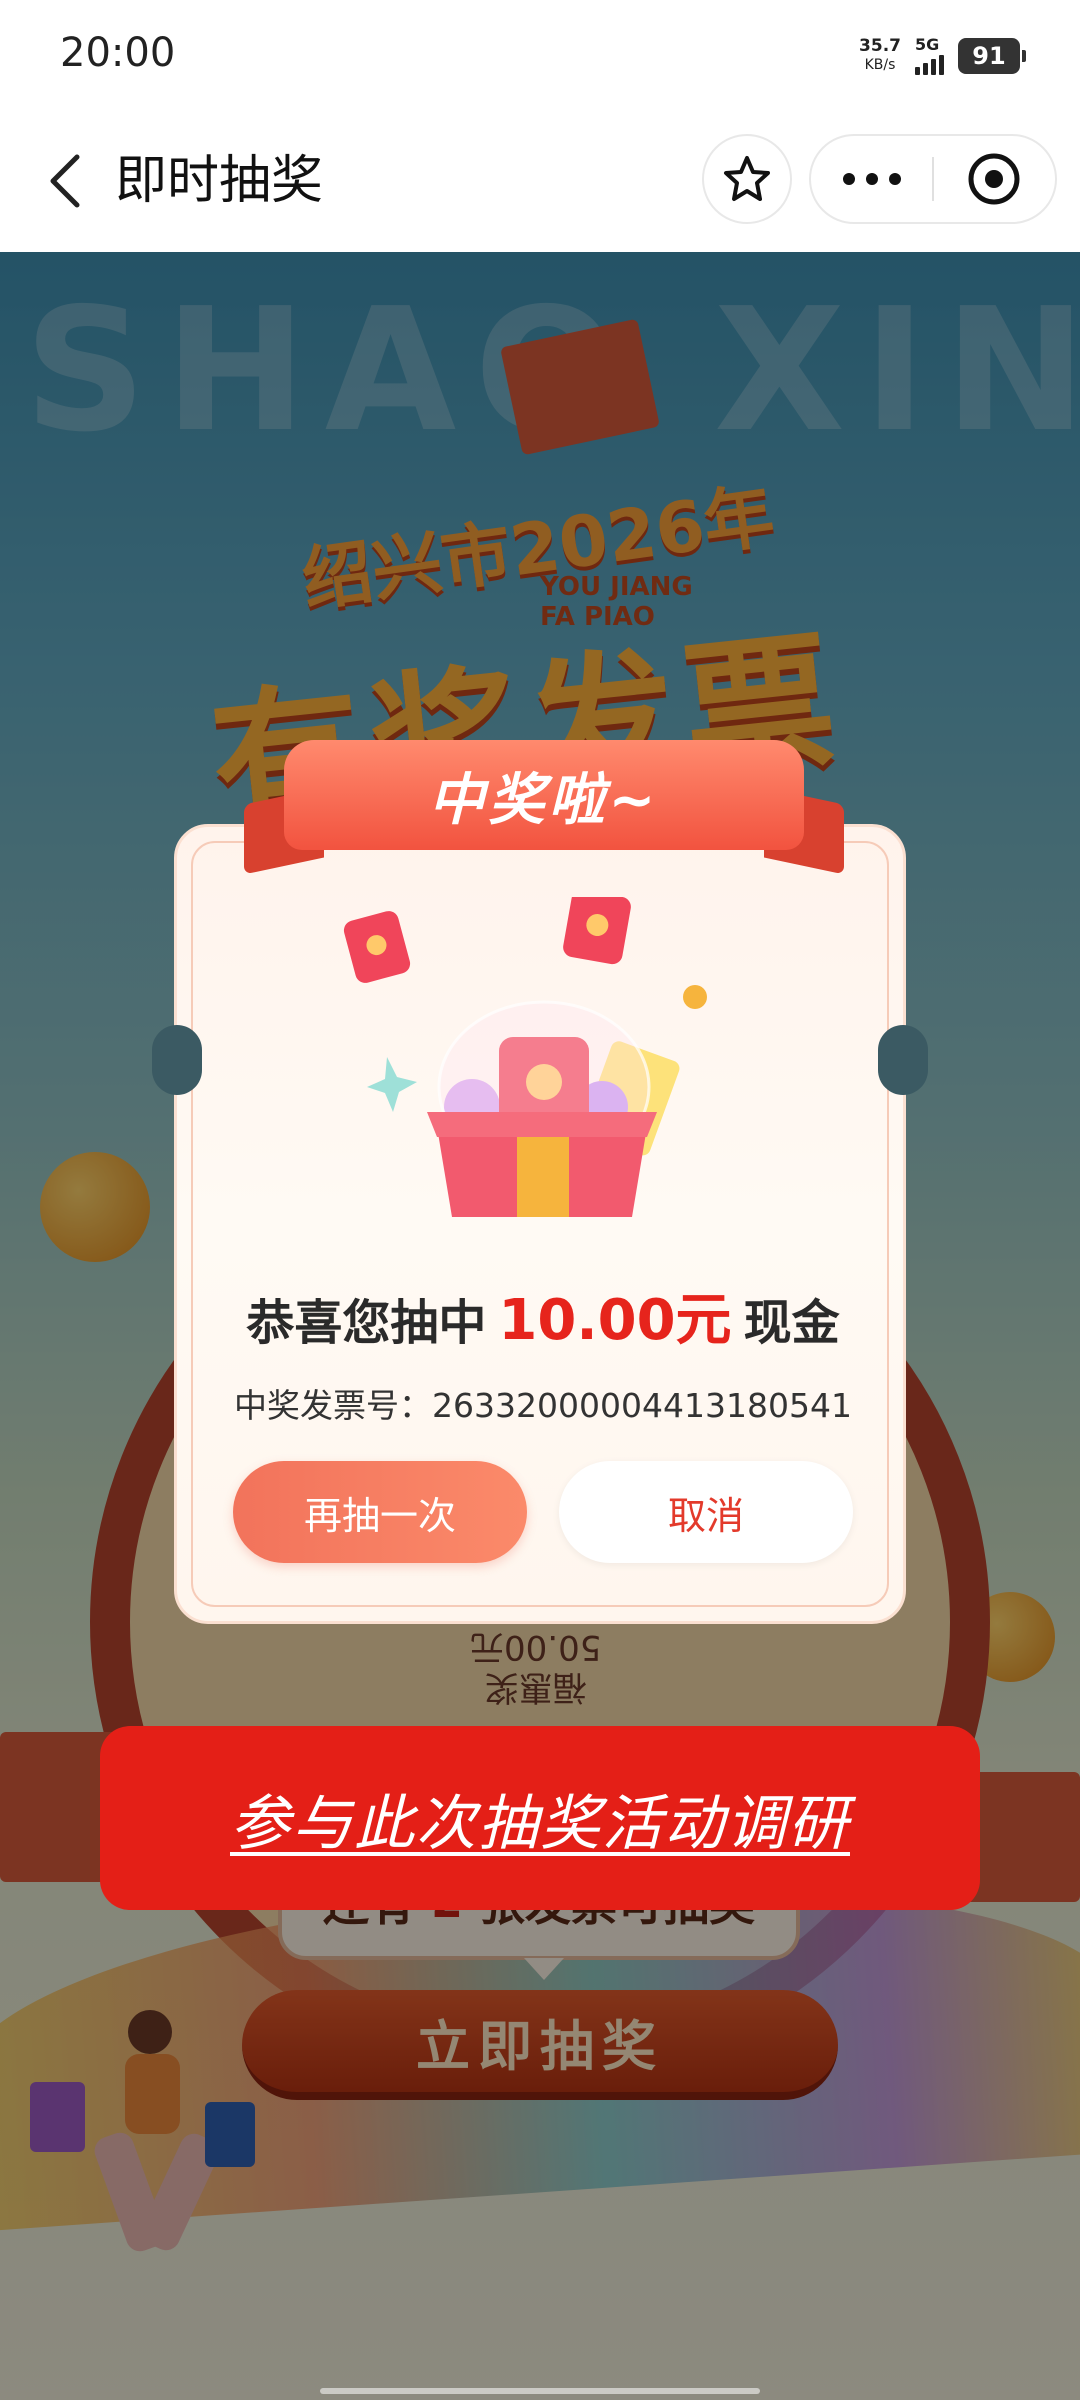 This screenshot has height=2400, width=1080. I want to click on survey-link: 参与此次抽奖活动调研, so click(540, 1818).